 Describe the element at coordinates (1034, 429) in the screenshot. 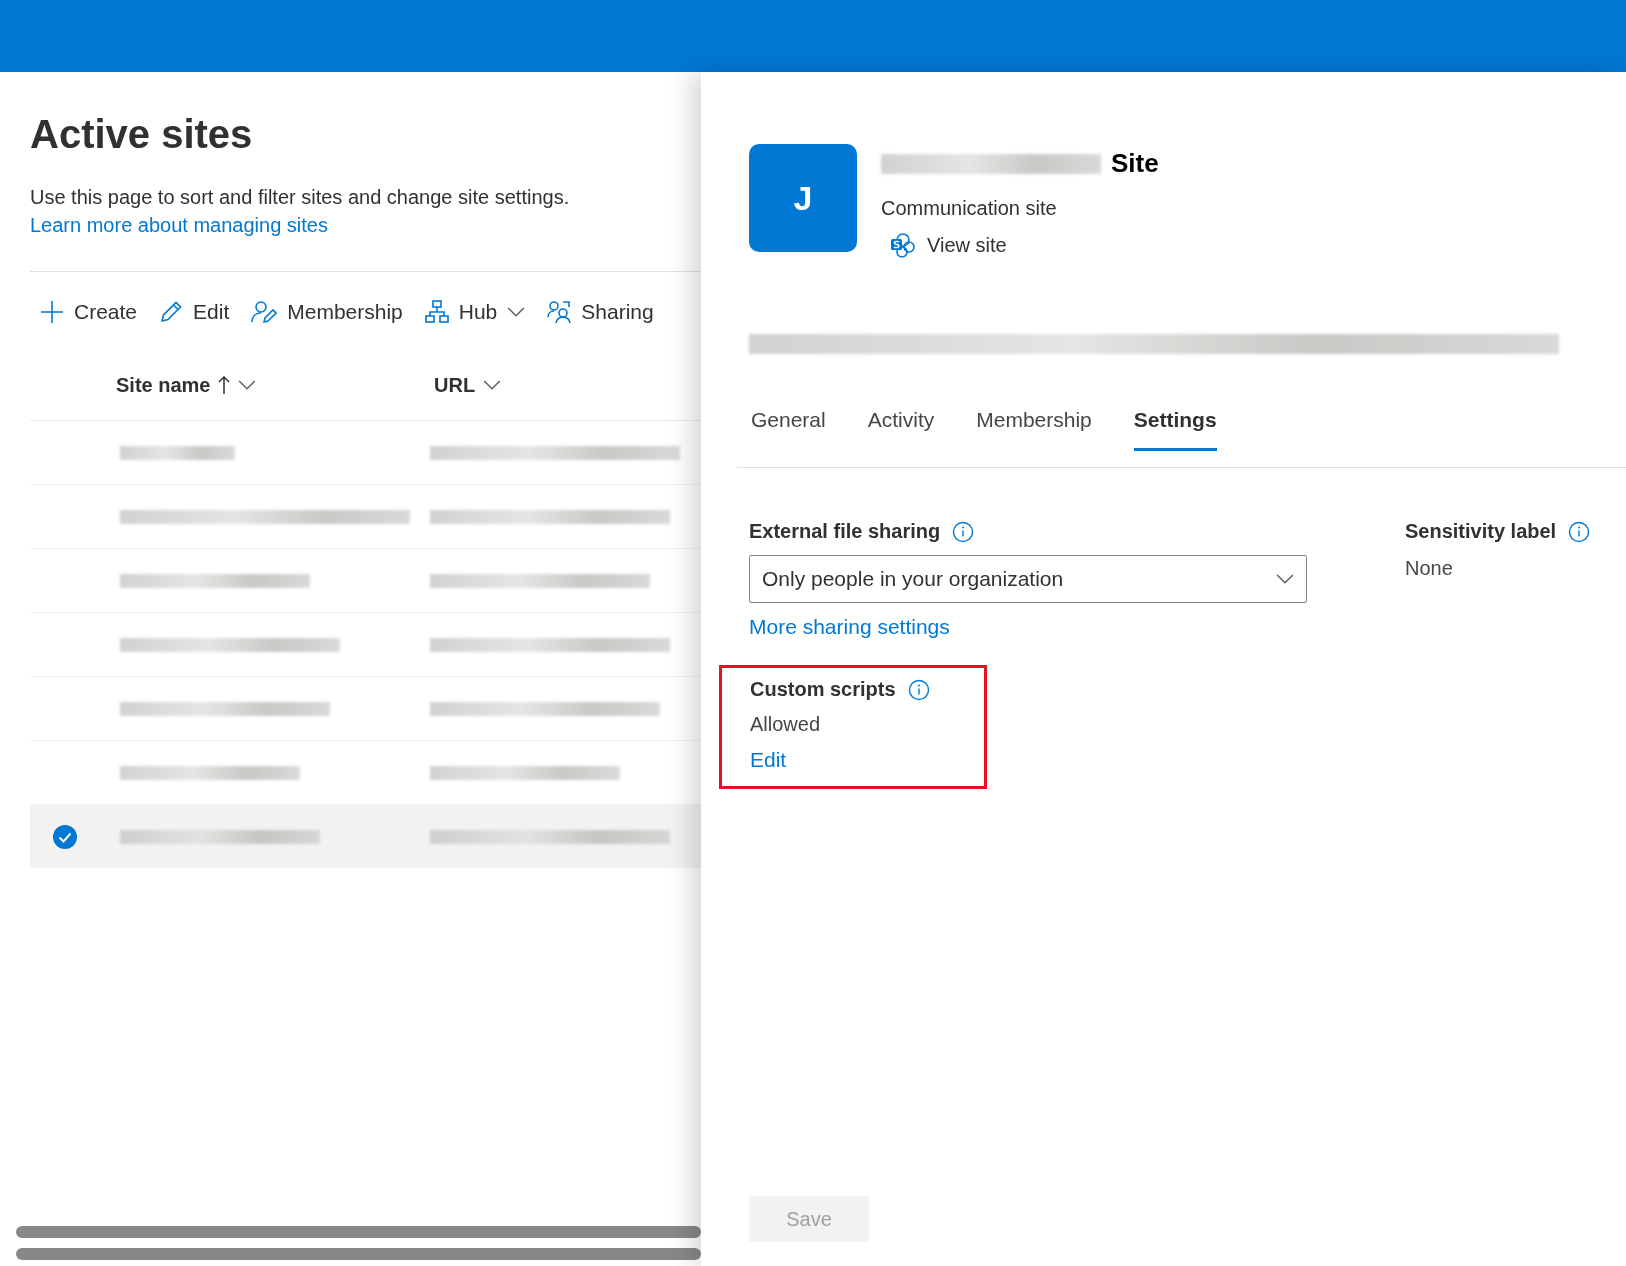

I see `tab: Membership` at that location.